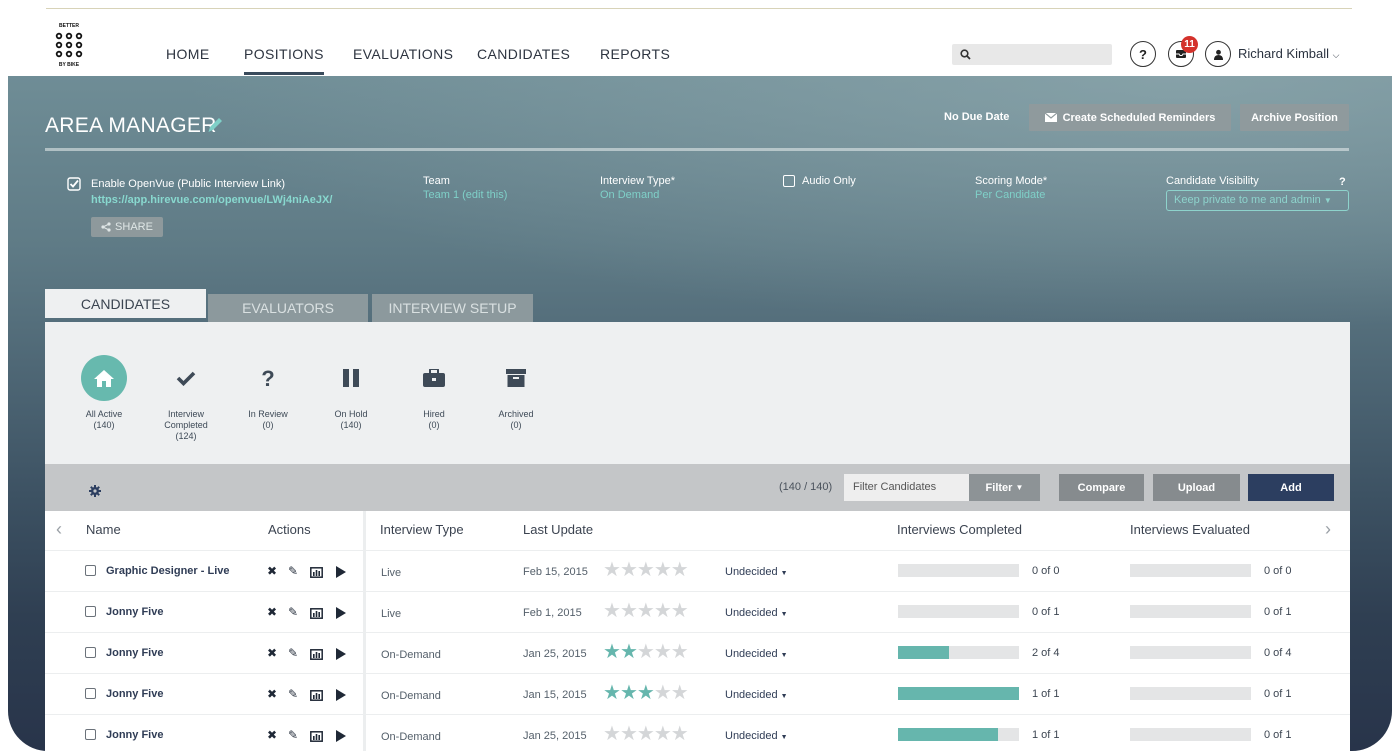 Image resolution: width=1400 pixels, height=751 pixels. Describe the element at coordinates (1190, 529) in the screenshot. I see `col-interviews-evaluated: Interviews Evaluated` at that location.